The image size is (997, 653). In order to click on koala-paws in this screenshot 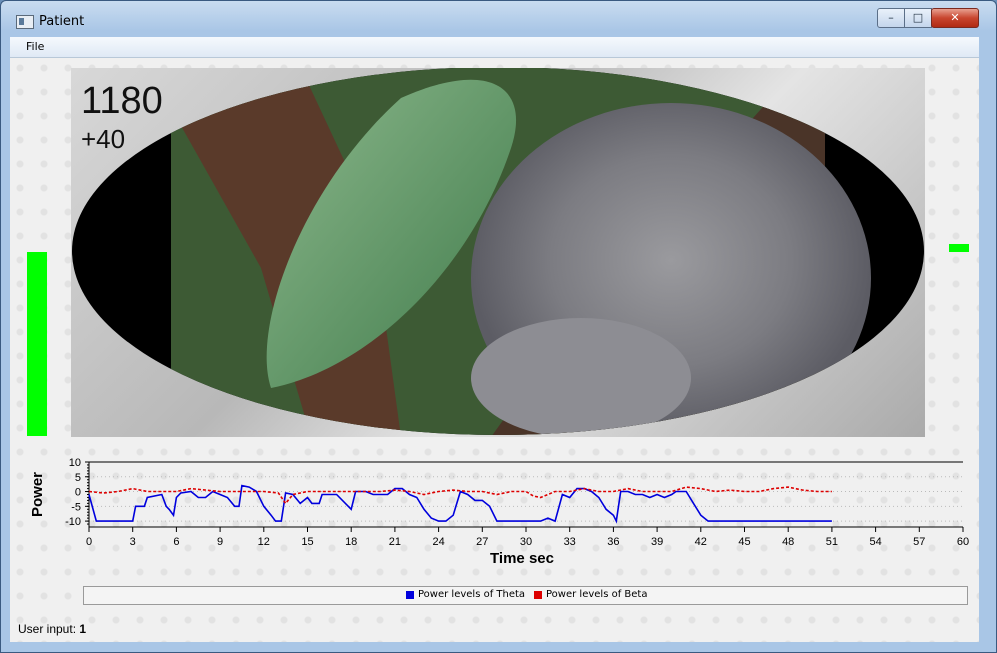, I will do `click(581, 376)`.